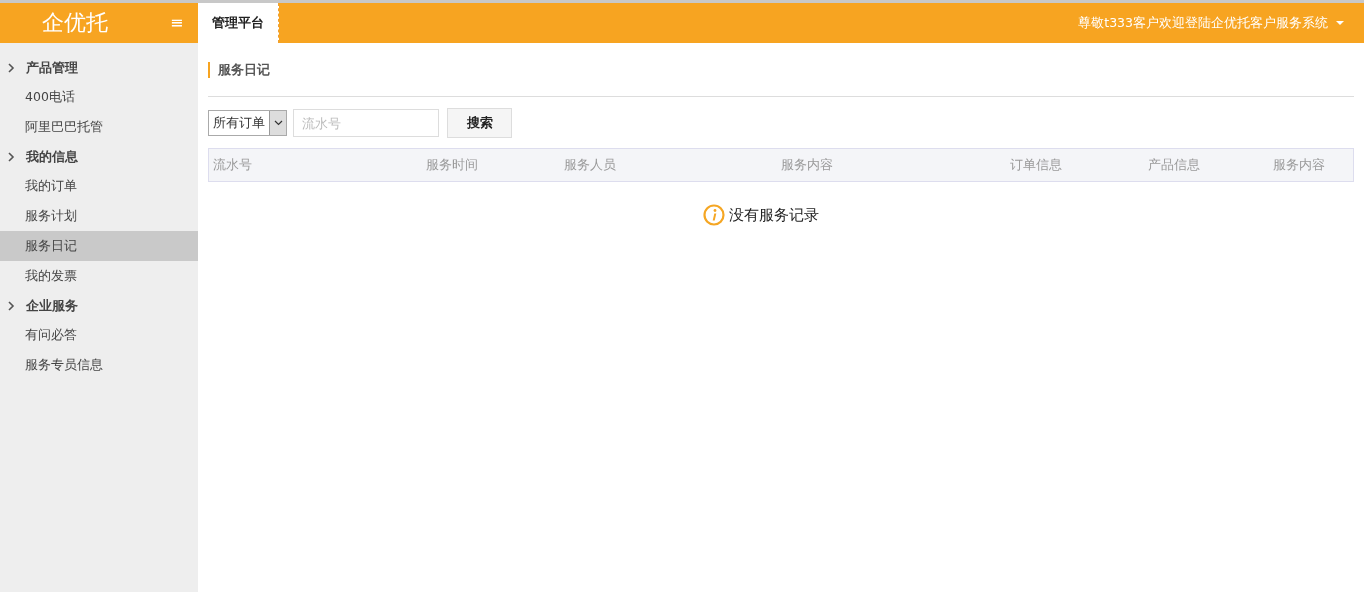 This screenshot has width=1364, height=592. I want to click on dropdown-icon, so click(277, 123).